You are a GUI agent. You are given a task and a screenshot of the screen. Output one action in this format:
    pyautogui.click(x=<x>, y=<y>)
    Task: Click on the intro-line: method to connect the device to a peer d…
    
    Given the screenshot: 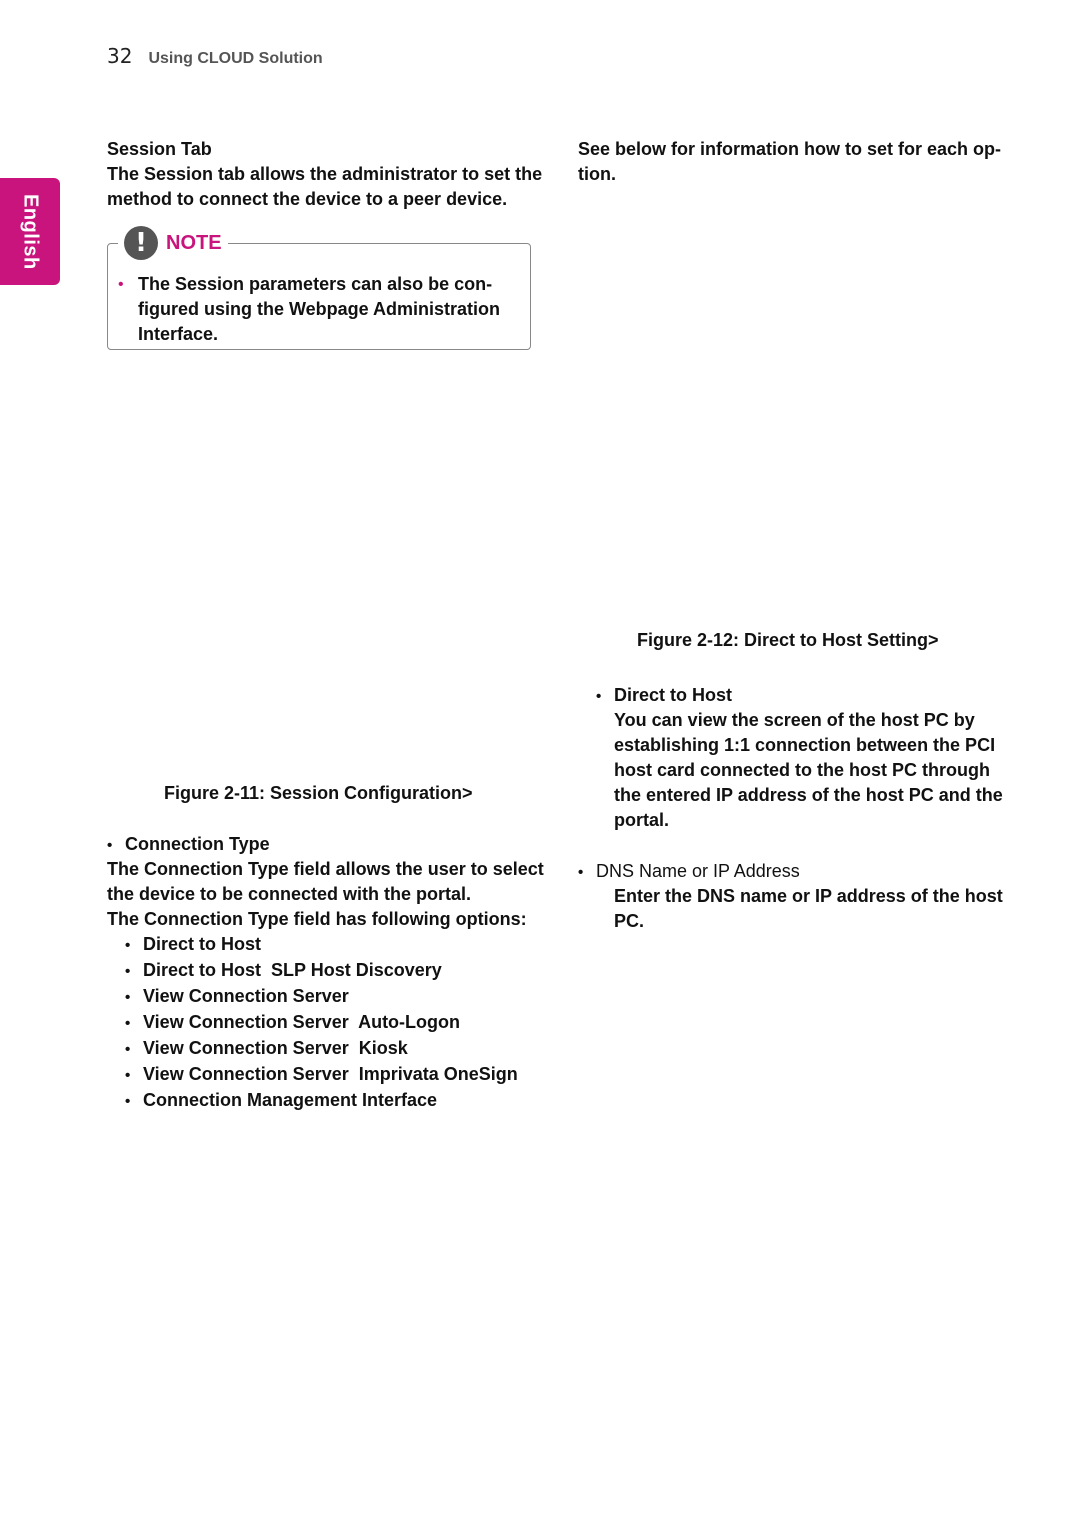 What is the action you would take?
    pyautogui.click(x=307, y=199)
    